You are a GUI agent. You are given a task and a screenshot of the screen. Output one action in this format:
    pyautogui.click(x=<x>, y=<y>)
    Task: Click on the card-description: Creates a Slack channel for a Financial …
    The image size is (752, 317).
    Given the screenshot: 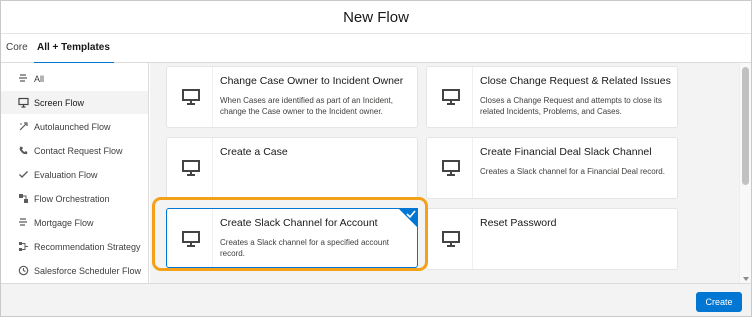 What is the action you would take?
    pyautogui.click(x=572, y=171)
    